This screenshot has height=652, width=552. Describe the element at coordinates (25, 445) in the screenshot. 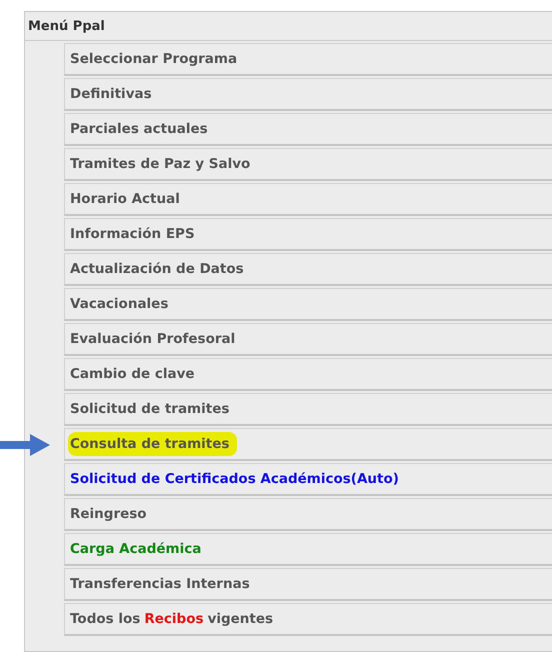

I see `arrow-icon` at that location.